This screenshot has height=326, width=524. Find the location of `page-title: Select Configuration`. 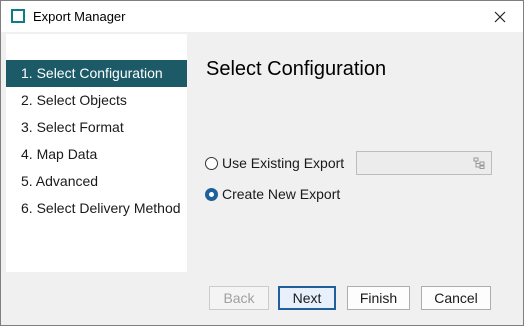

page-title: Select Configuration is located at coordinates (296, 69).